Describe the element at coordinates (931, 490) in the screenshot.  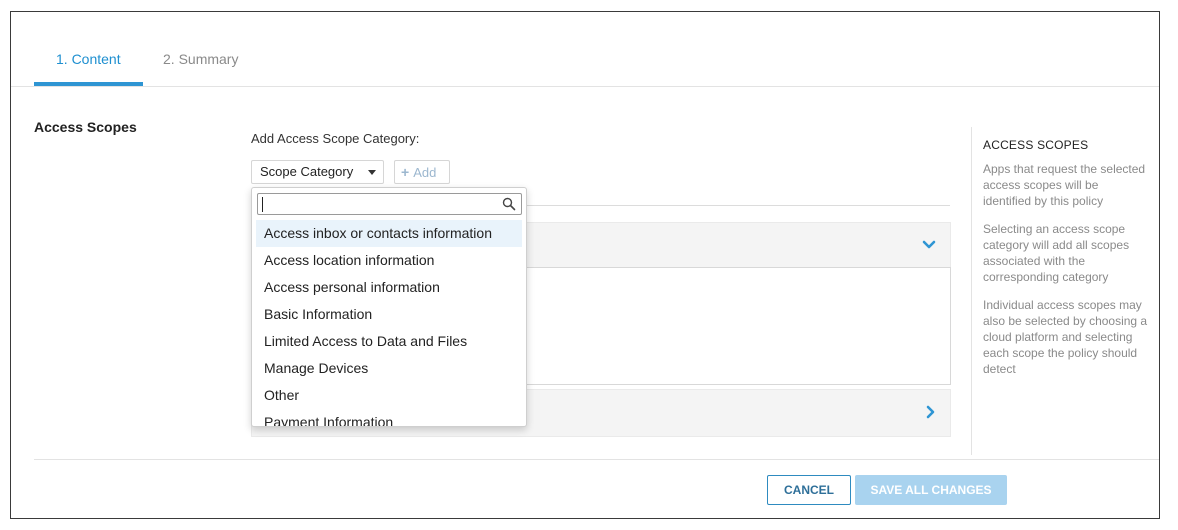
I see `save-all-changes-button: SAVE ALL CHANGES` at that location.